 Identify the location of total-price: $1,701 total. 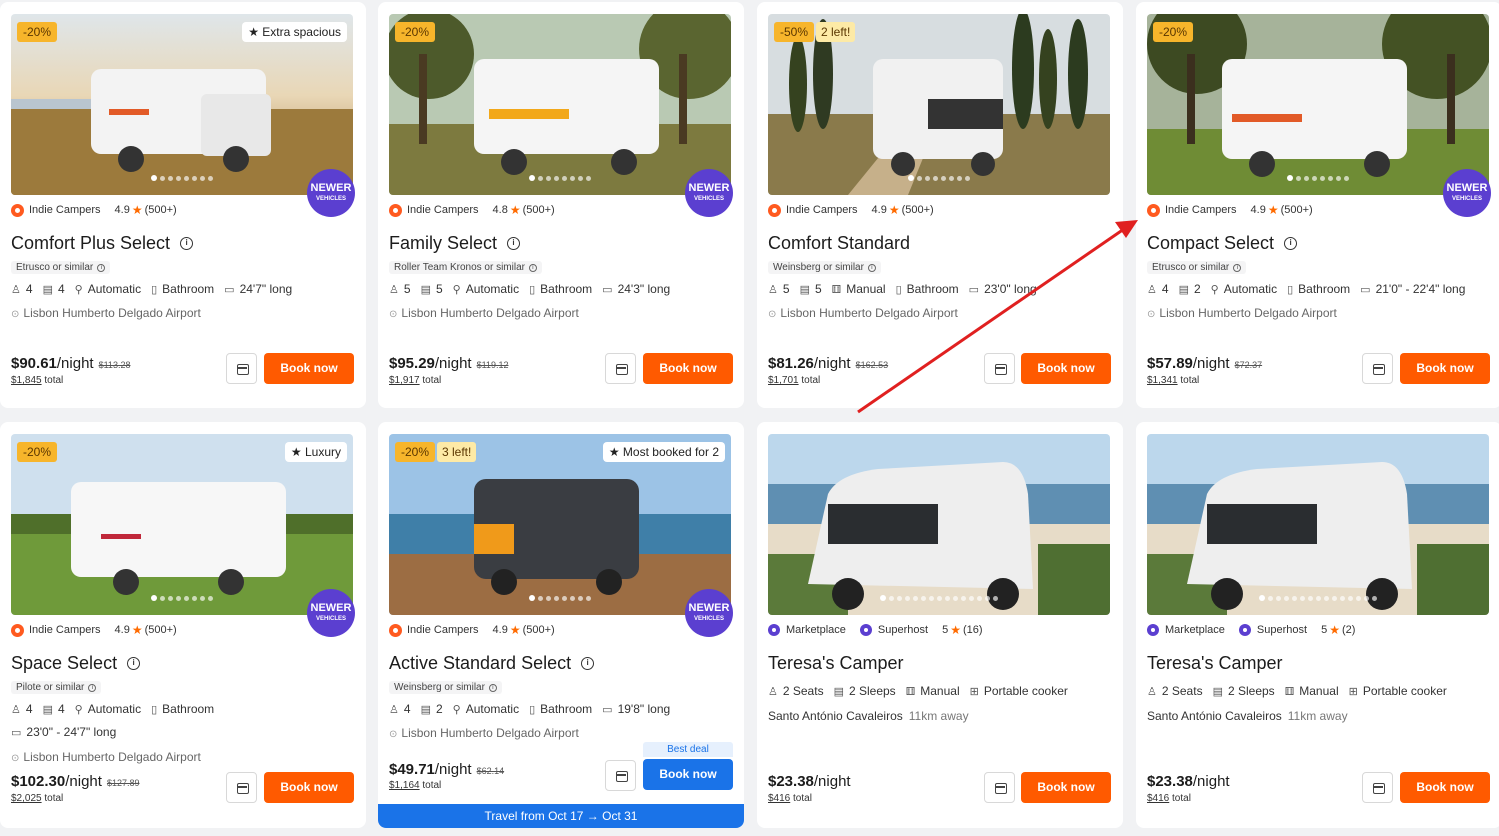
(794, 380).